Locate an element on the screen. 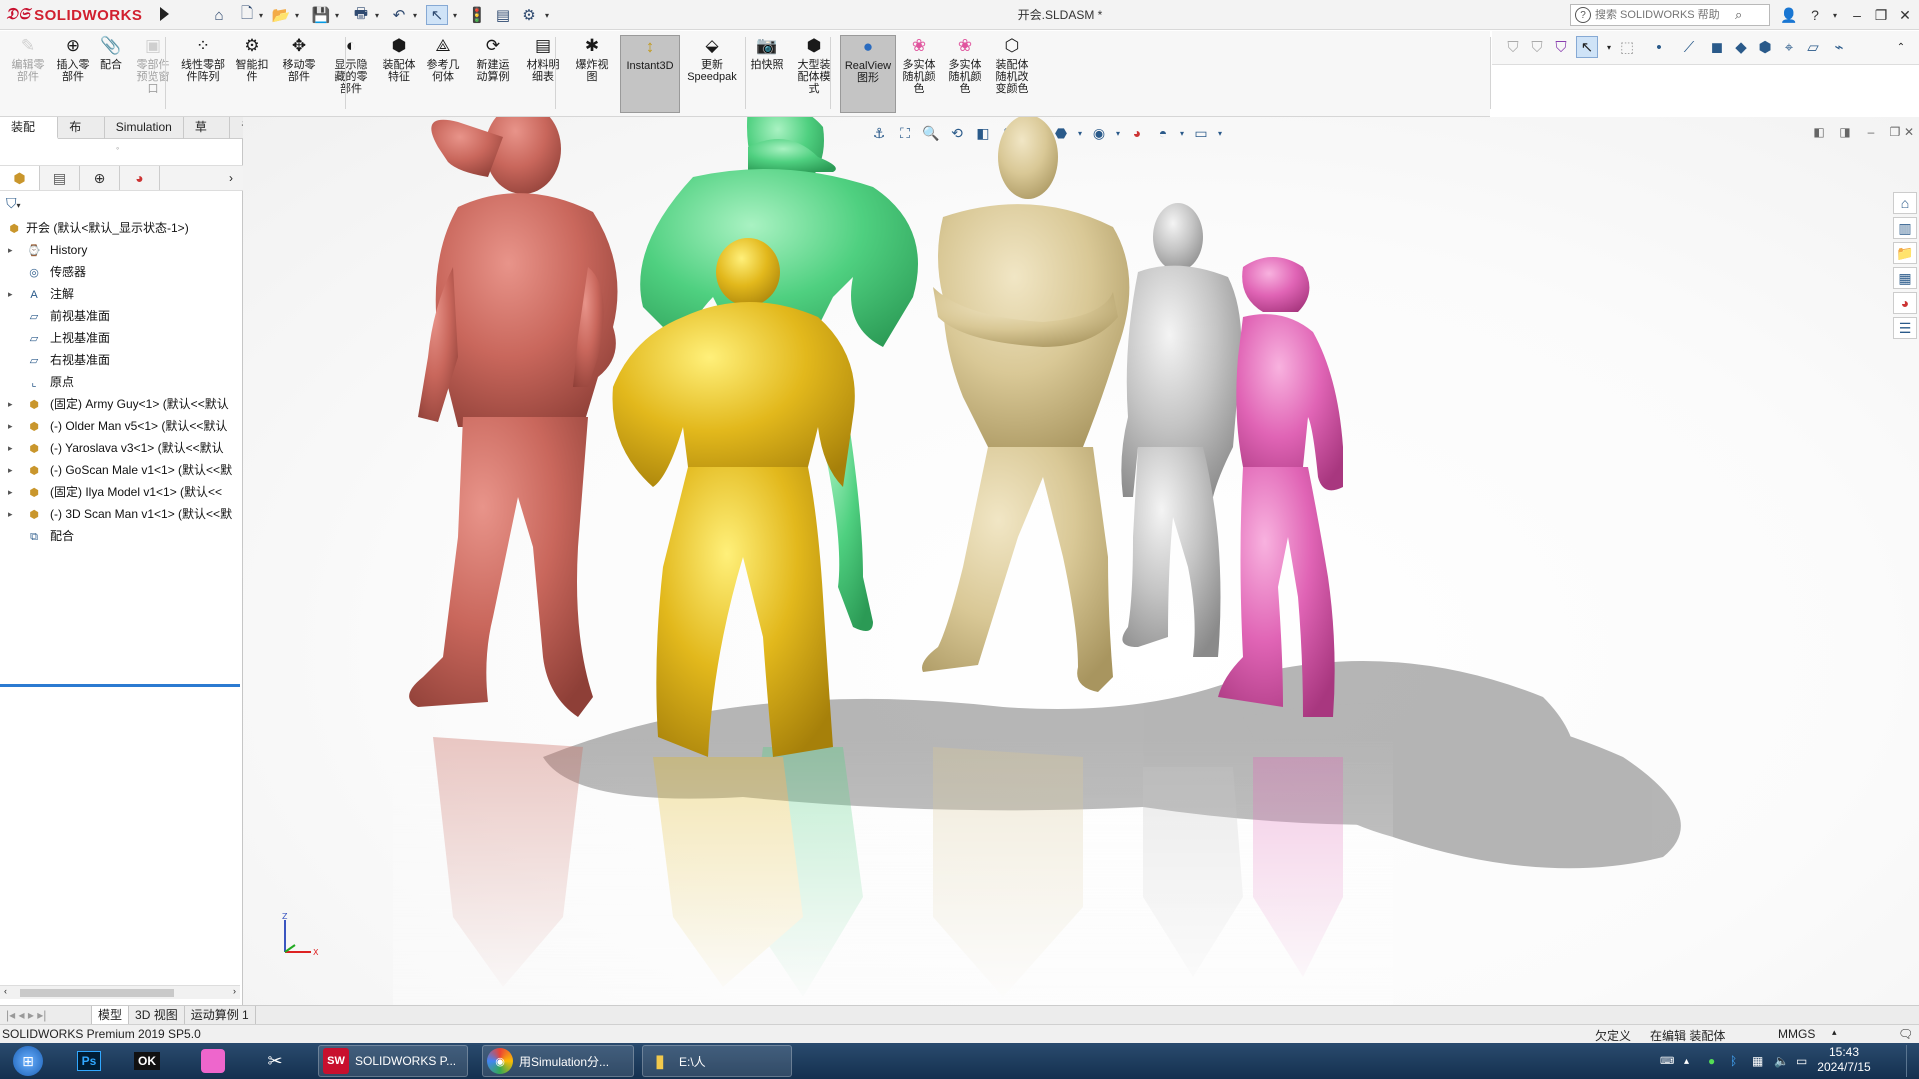  tree-rollback-bar is located at coordinates (120, 685).